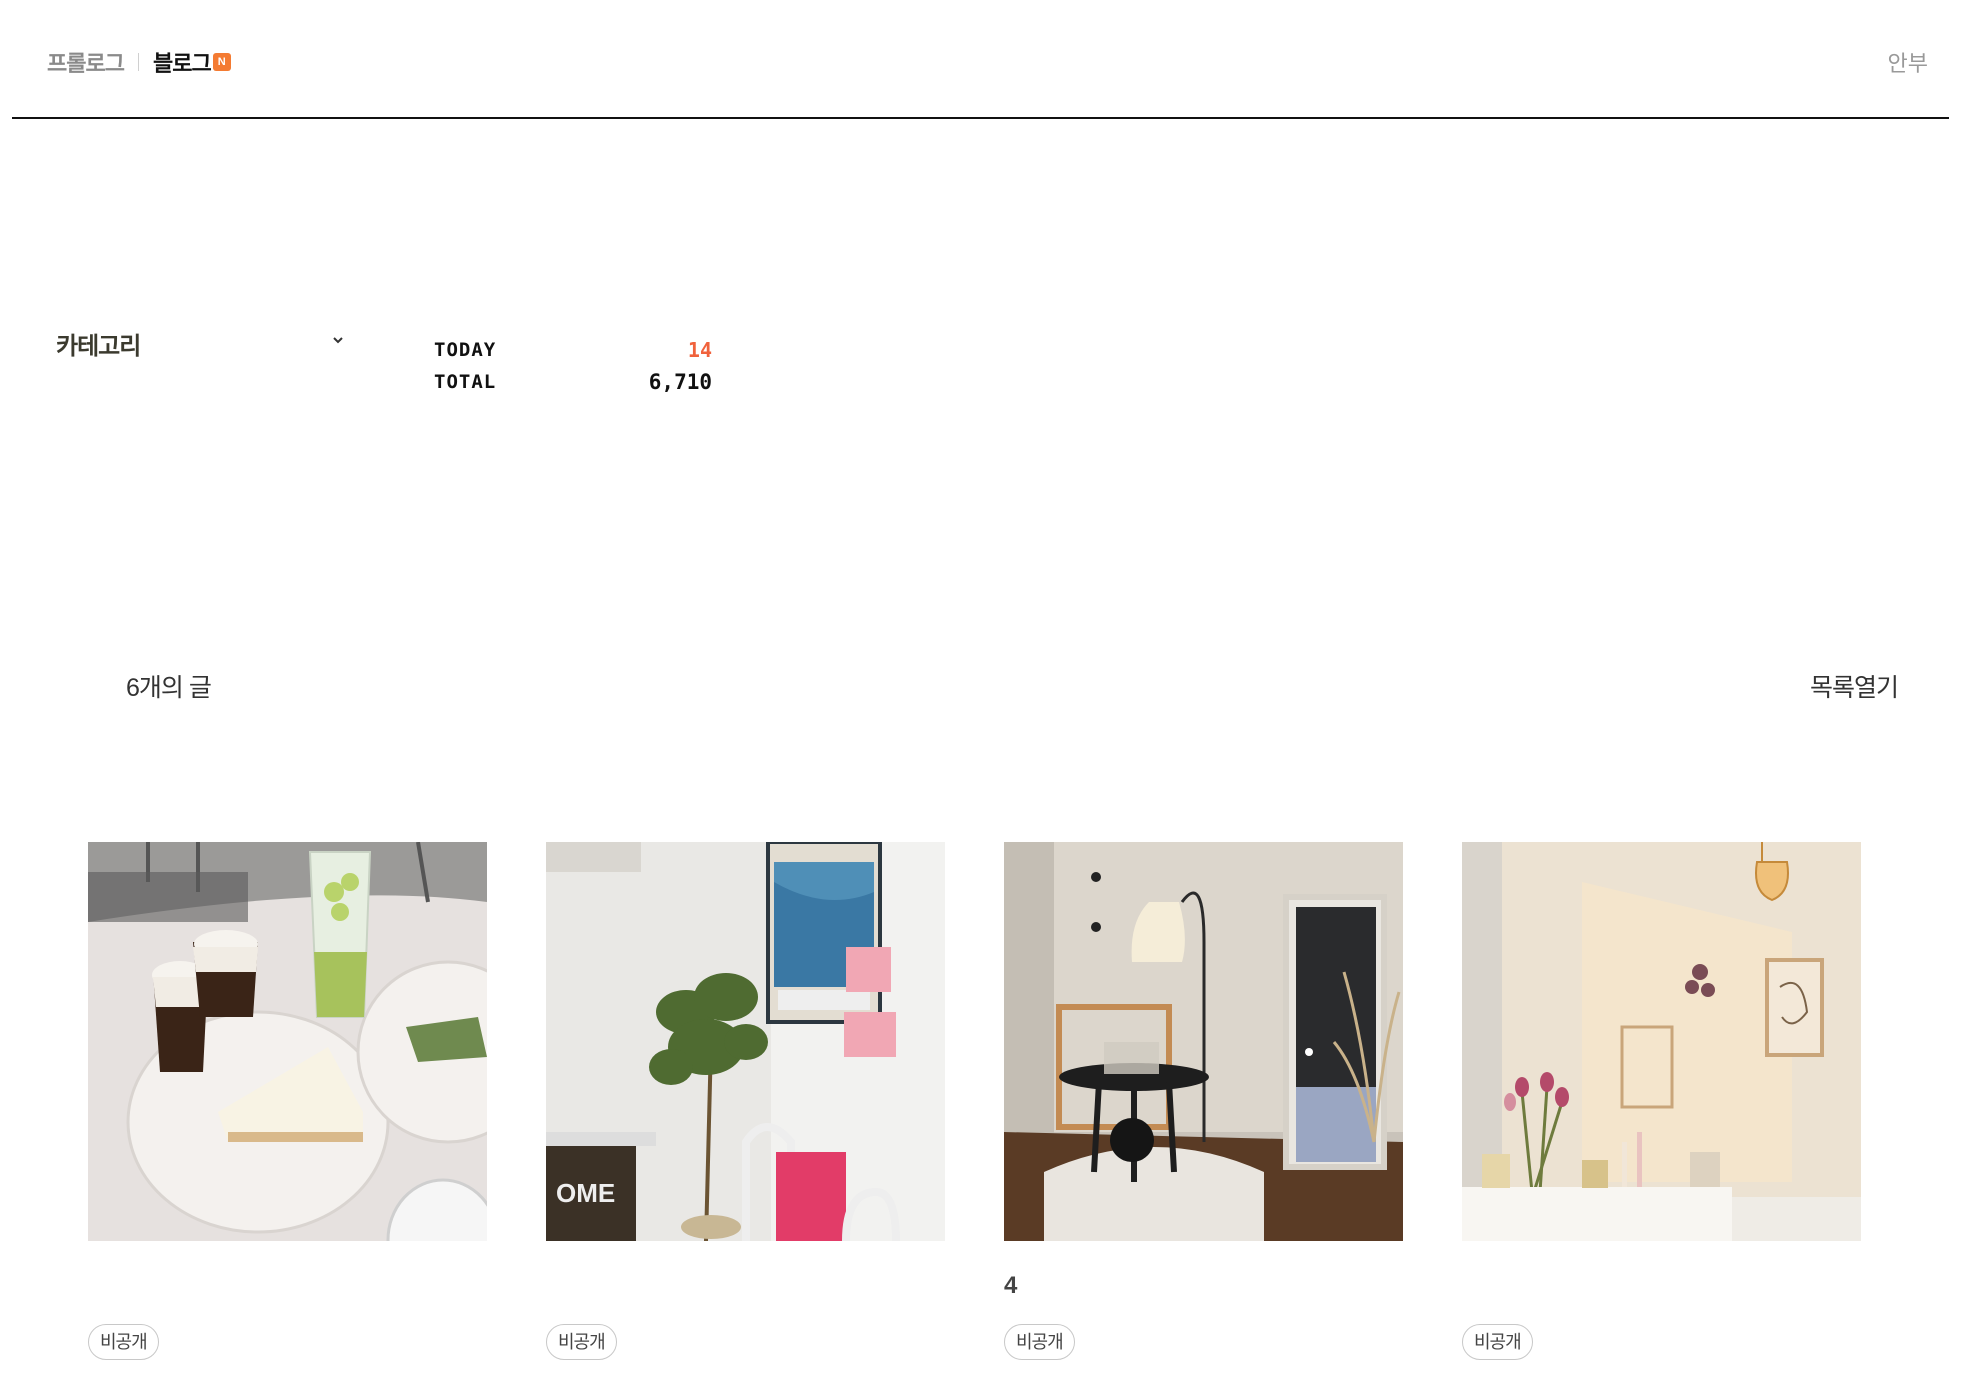 Image resolution: width=1970 pixels, height=1382 pixels. I want to click on cafe-cheesecake-photo, so click(287, 1041).